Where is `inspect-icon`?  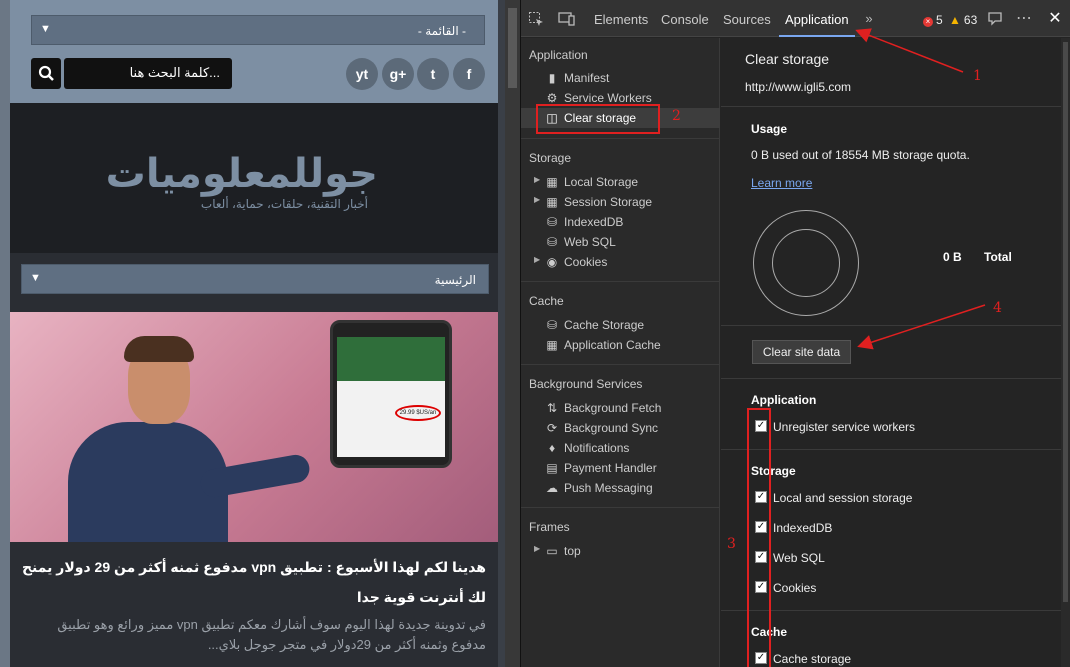 inspect-icon is located at coordinates (536, 19).